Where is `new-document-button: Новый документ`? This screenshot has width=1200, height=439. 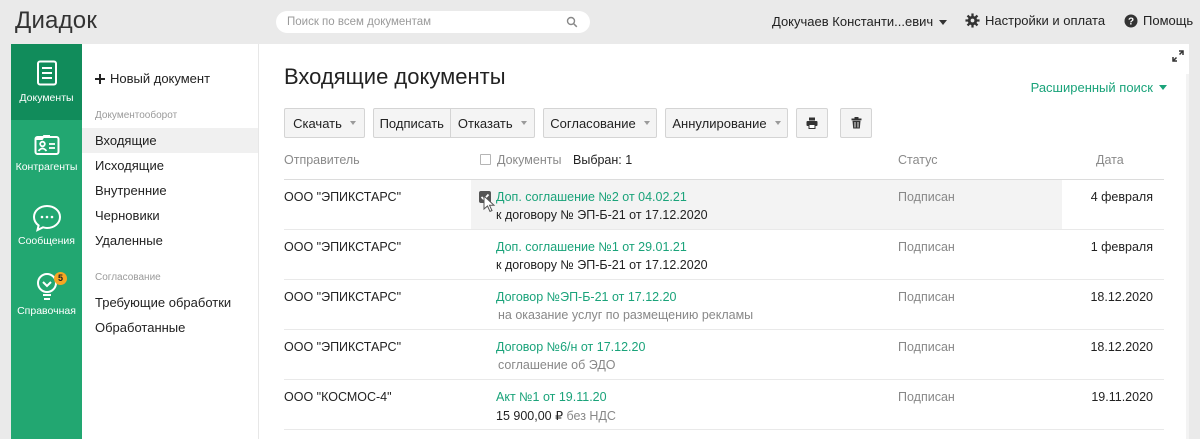 new-document-button: Новый документ is located at coordinates (152, 78).